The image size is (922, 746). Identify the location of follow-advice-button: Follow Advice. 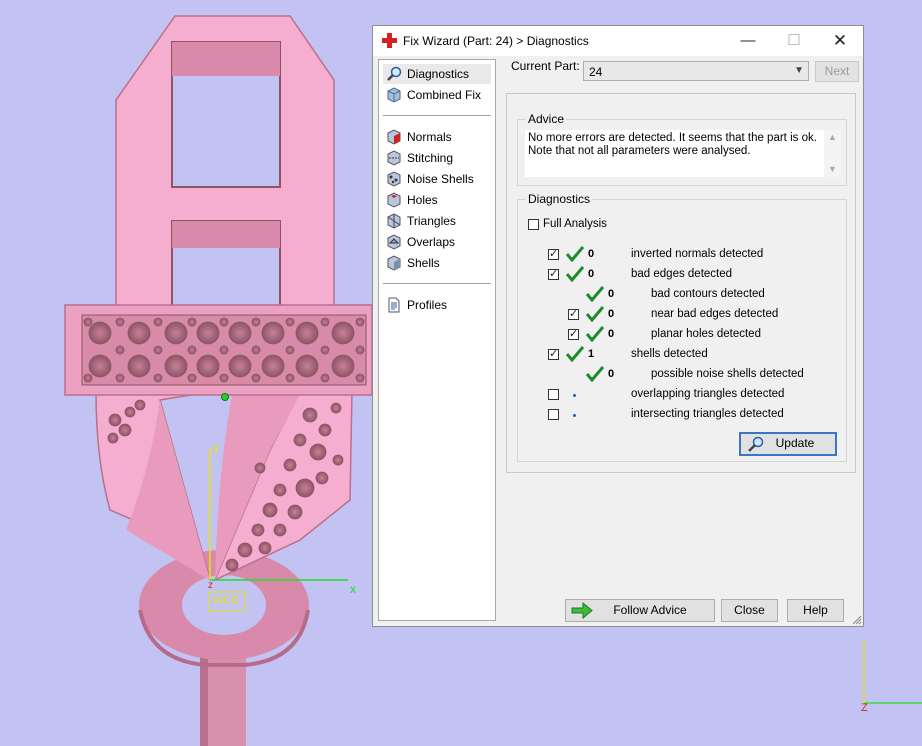
(640, 610).